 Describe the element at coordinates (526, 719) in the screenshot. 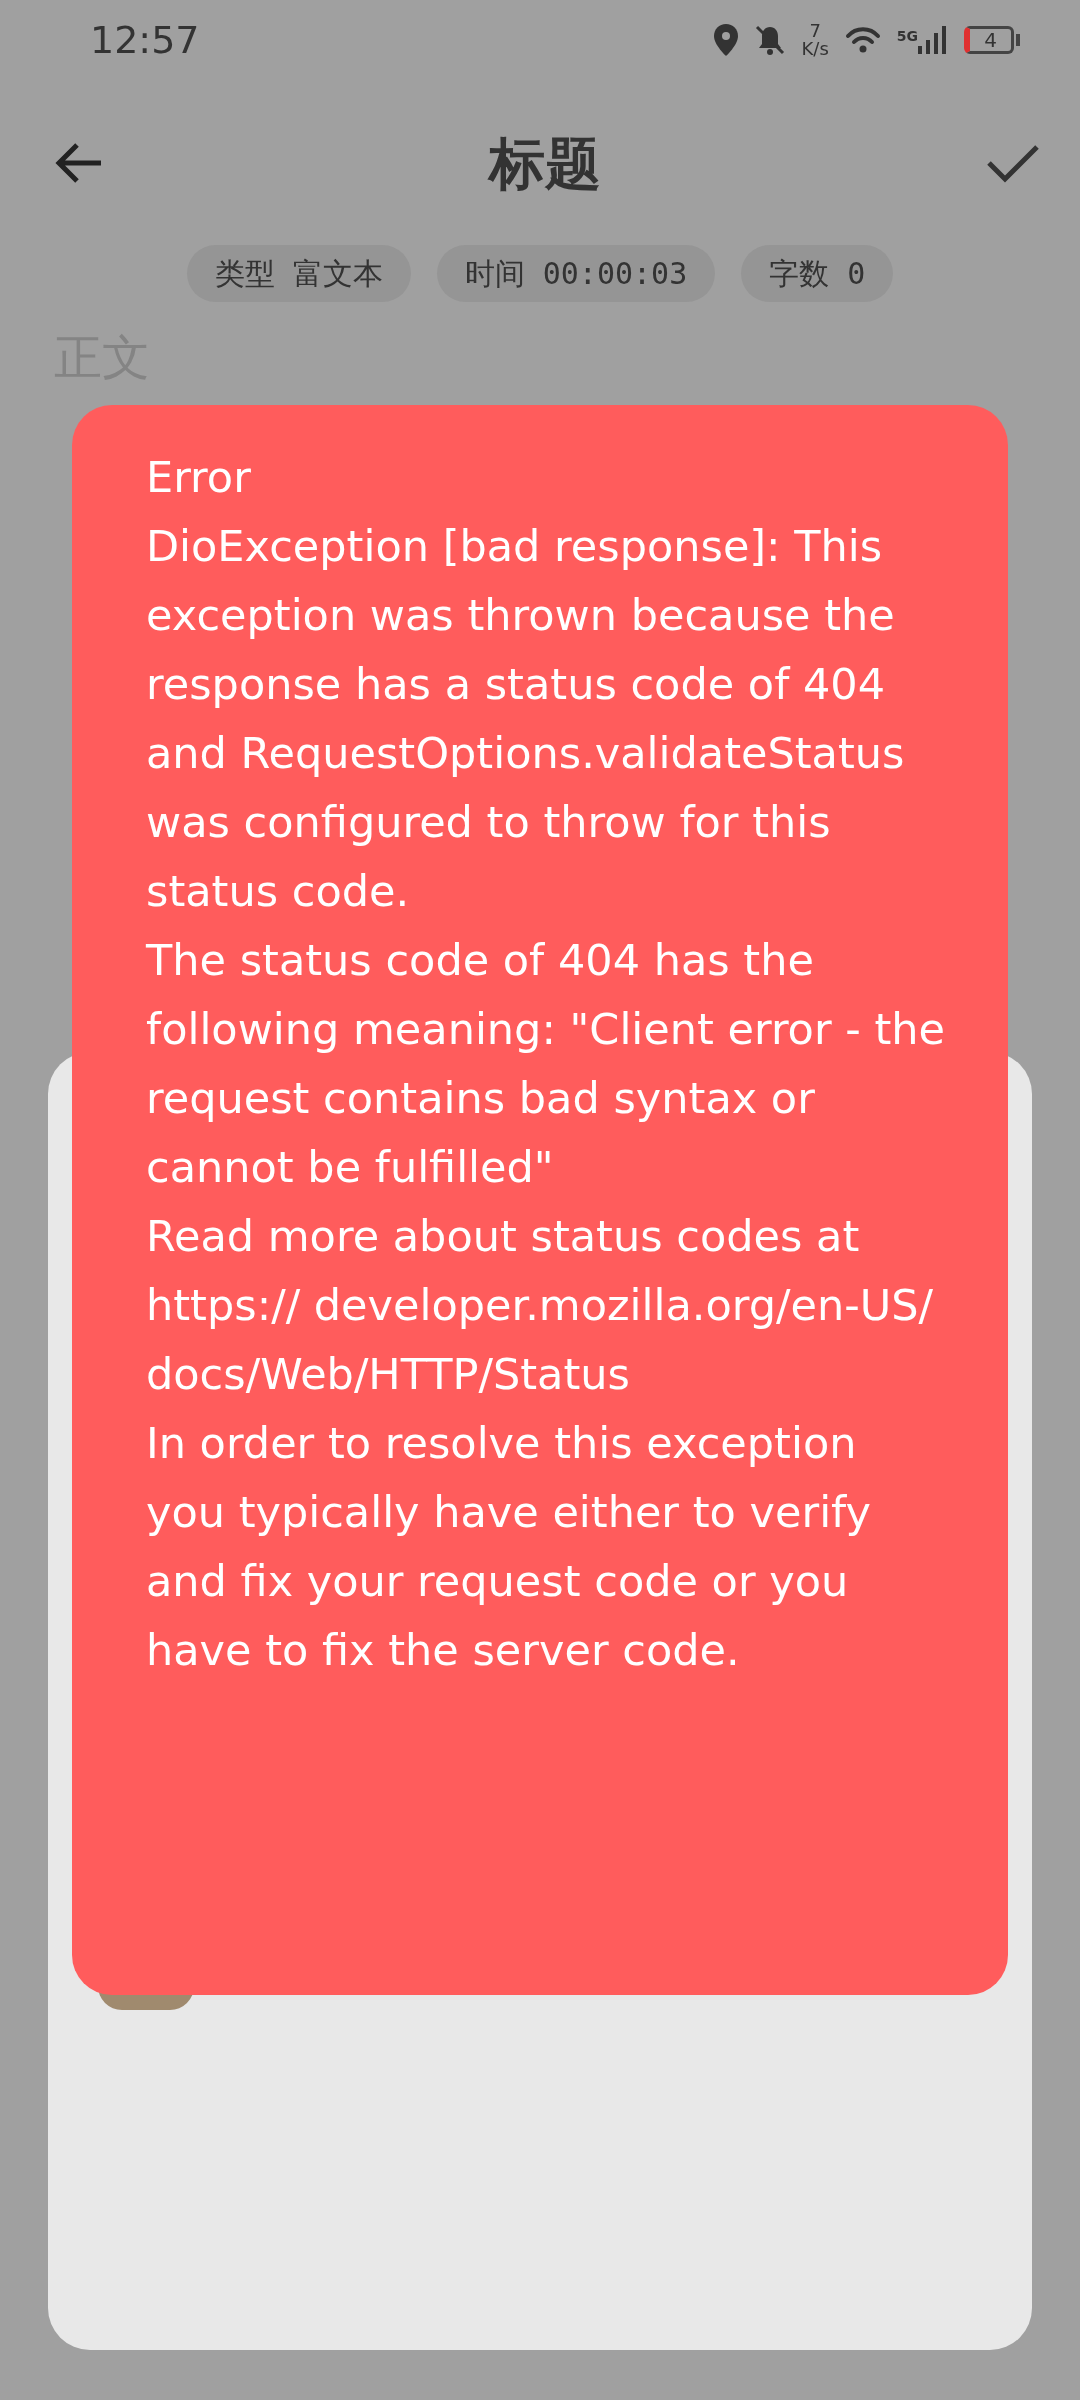

I see `error-message: DioException [bad response]: This exception was thrown because the response has a status code of 404 and RequestOptions.validateStatus was configured to throw for this status code.` at that location.